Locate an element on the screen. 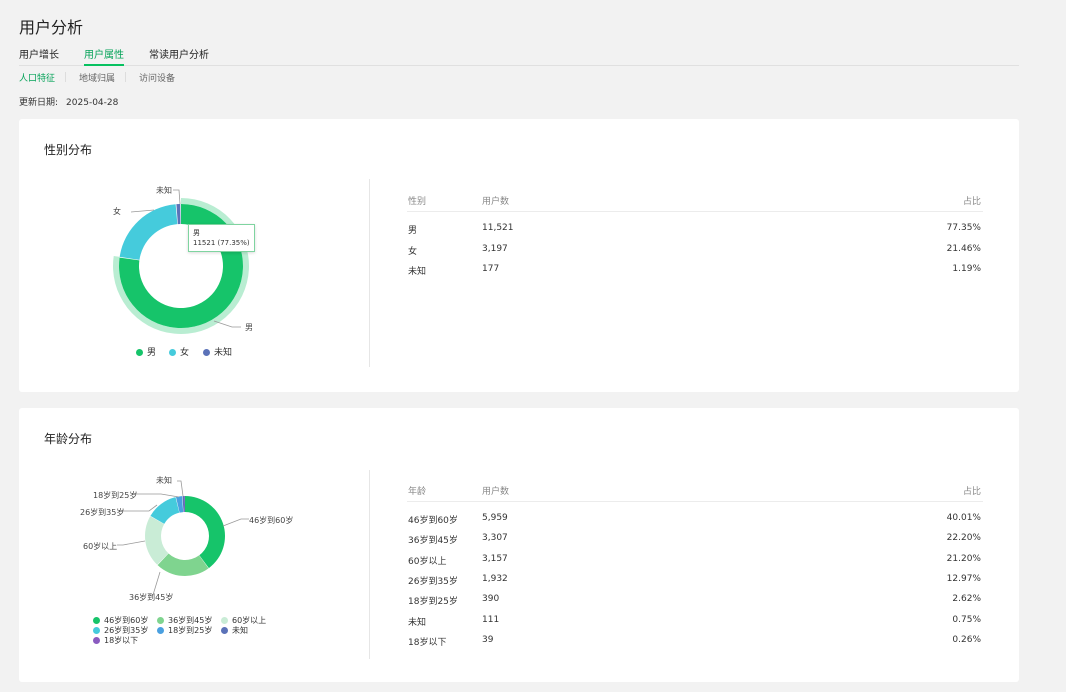 The height and width of the screenshot is (692, 1066). update-label: 更新日期: is located at coordinates (39, 103).